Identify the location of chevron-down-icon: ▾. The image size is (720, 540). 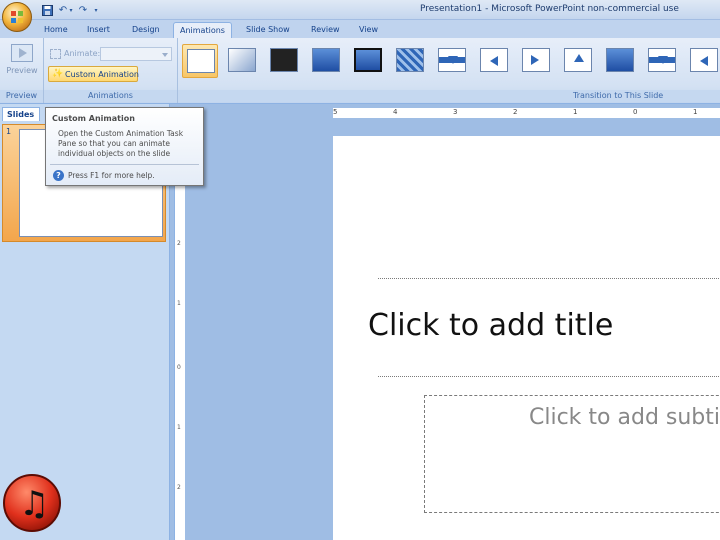
(71, 10).